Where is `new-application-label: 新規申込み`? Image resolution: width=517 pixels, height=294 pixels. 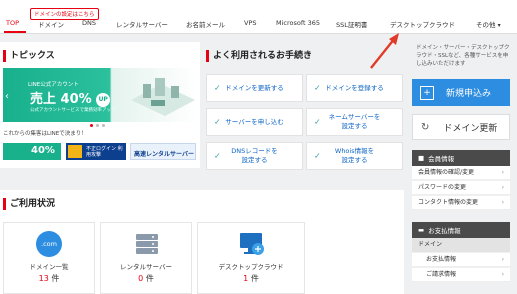
new-application-label: 新規申込み is located at coordinates (469, 94).